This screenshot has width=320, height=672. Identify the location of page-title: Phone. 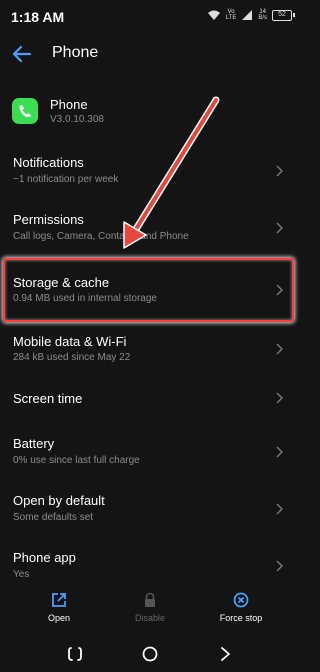
(75, 52).